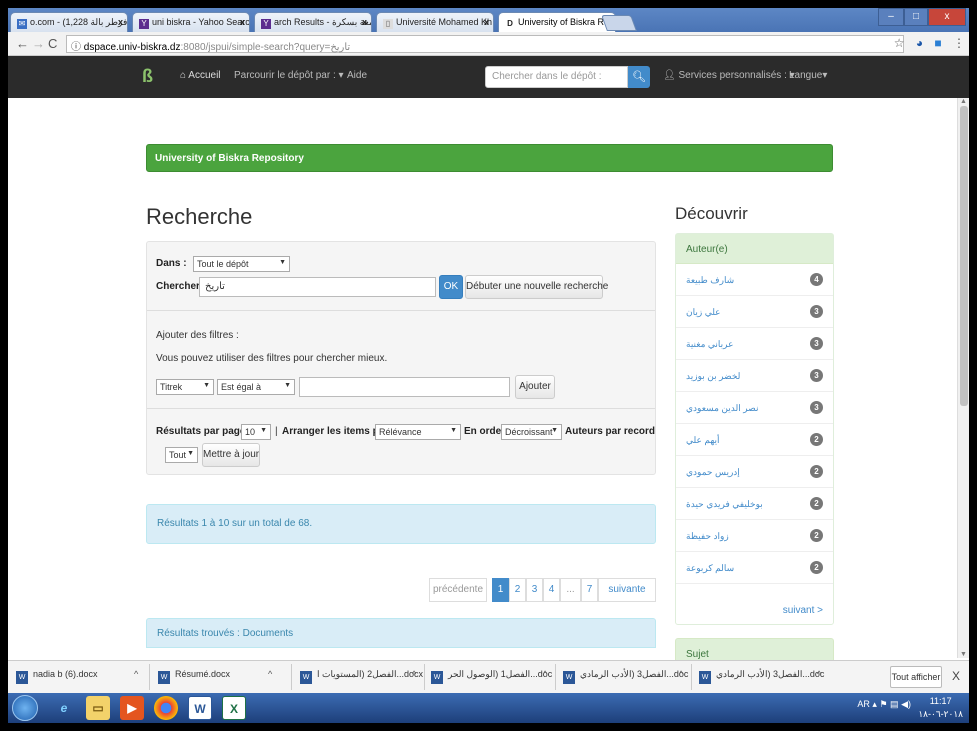 This screenshot has width=977, height=731. What do you see at coordinates (722, 408) in the screenshot?
I see `facet-item-name: نصر الدين مسعودي` at bounding box center [722, 408].